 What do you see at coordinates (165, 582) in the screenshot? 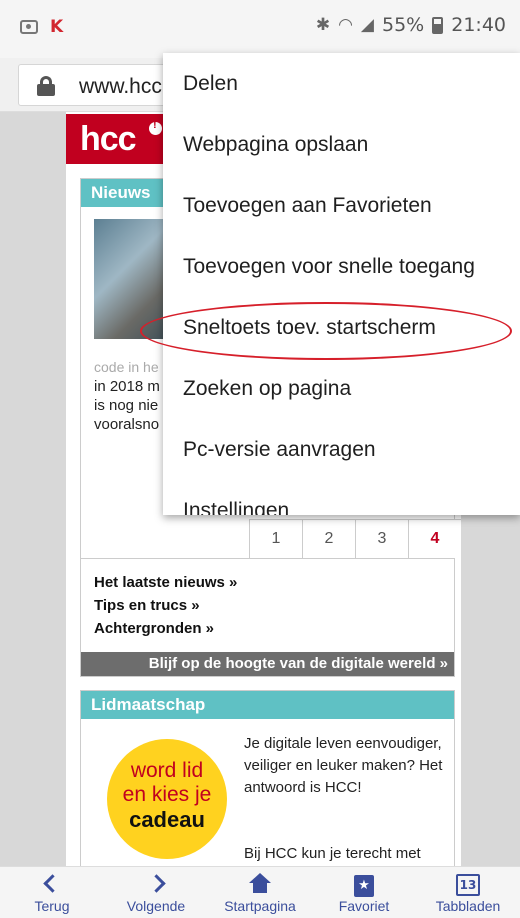
I see `link-latest-news: Het laatste nieuws »` at bounding box center [165, 582].